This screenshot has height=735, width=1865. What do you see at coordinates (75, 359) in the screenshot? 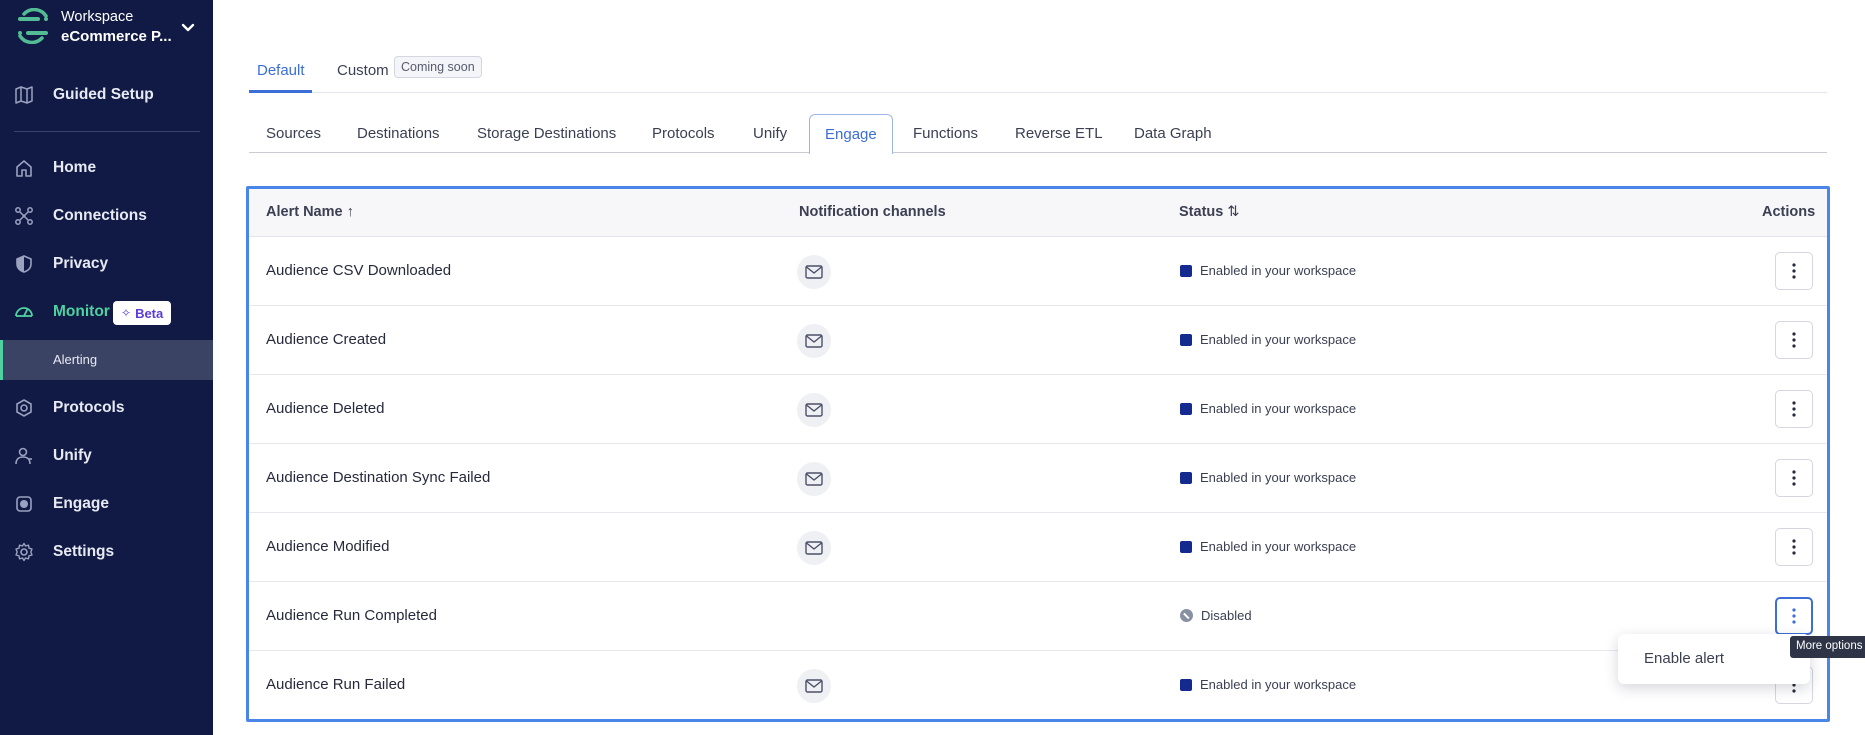
I see `sidebar-subitem-label: Alerting` at bounding box center [75, 359].